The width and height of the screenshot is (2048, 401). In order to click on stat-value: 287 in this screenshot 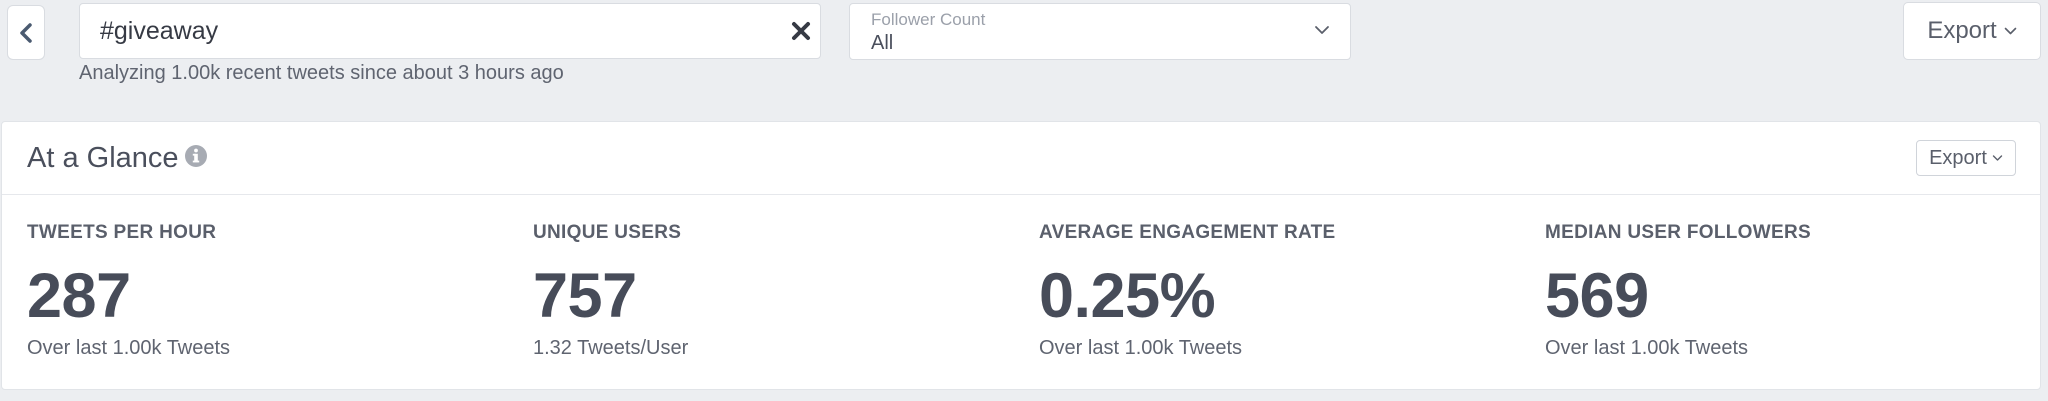, I will do `click(79, 296)`.